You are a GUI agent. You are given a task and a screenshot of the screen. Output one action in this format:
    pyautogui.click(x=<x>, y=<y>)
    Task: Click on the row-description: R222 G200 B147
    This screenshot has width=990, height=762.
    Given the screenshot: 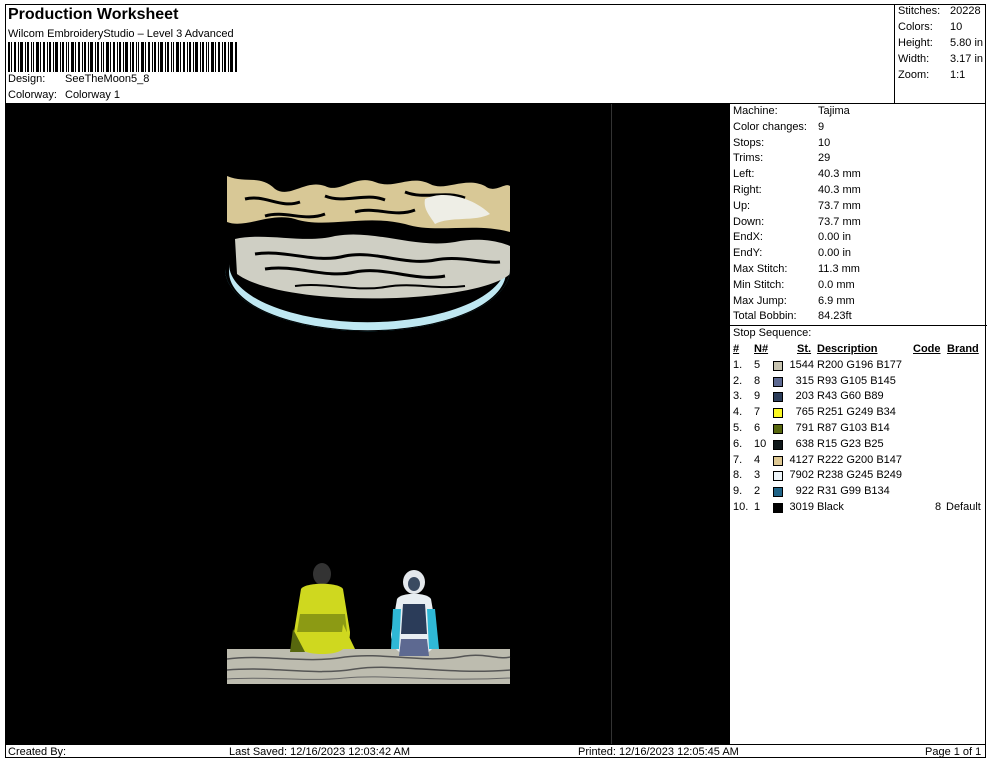 What is the action you would take?
    pyautogui.click(x=860, y=459)
    